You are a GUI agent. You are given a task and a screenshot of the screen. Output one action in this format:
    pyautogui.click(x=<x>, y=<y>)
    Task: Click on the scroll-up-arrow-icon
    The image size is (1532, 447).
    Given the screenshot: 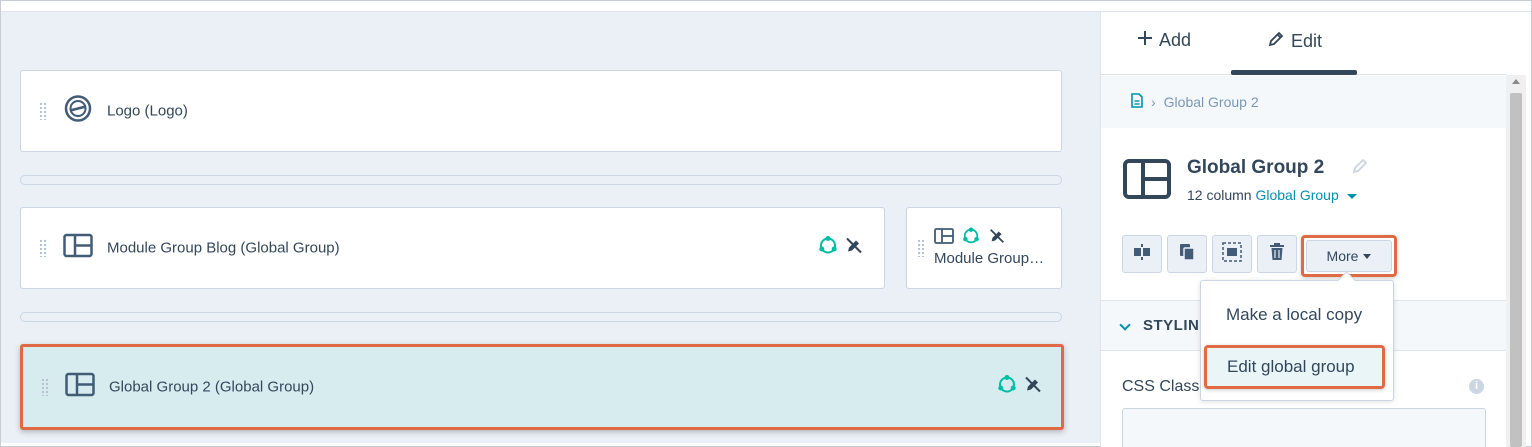 What is the action you would take?
    pyautogui.click(x=1516, y=81)
    